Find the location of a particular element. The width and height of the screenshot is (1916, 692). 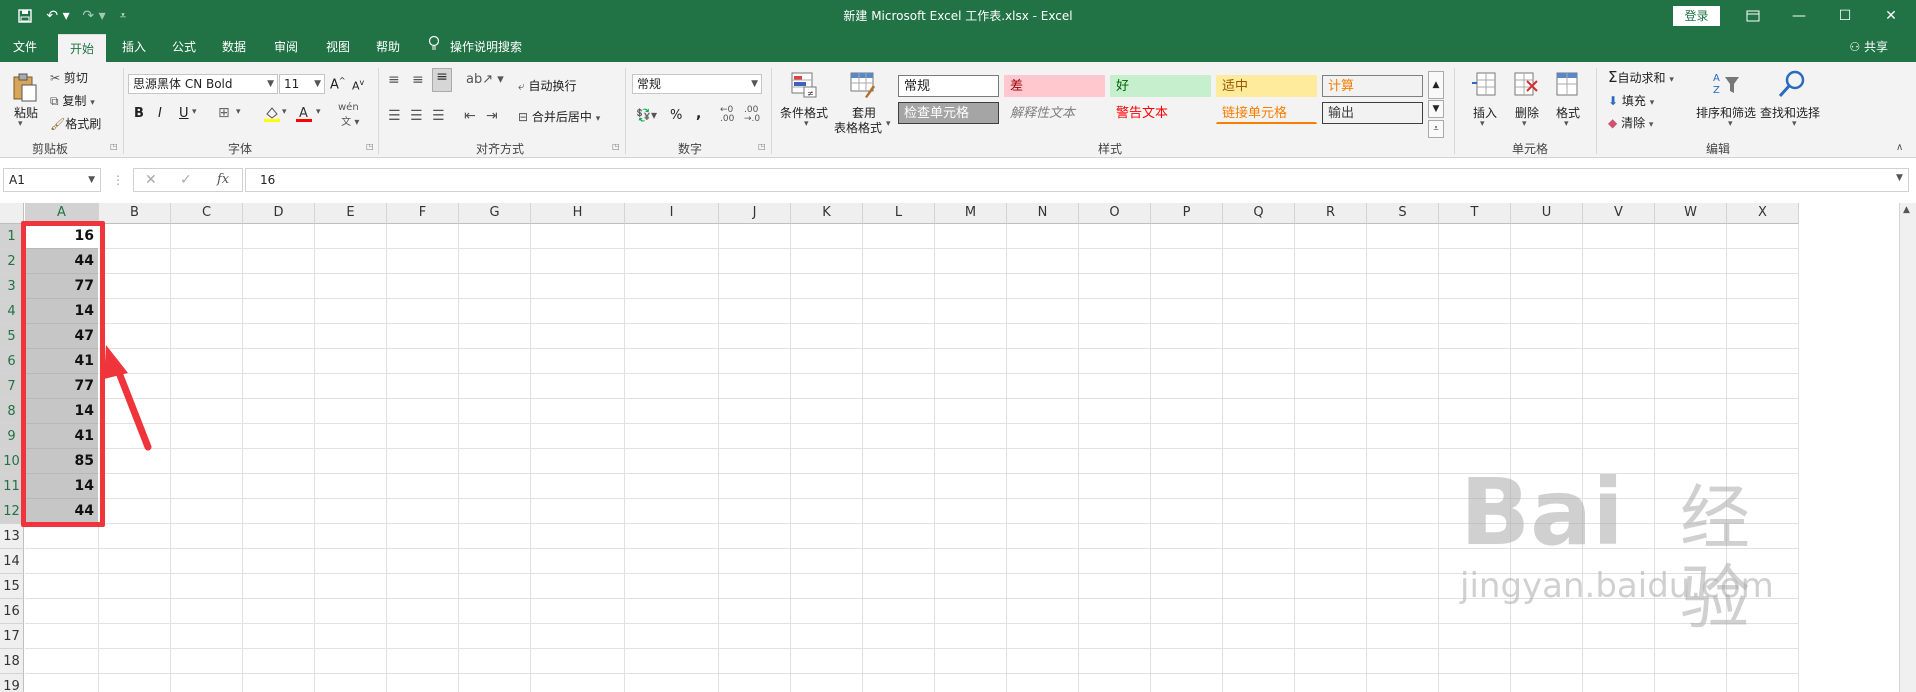

table-format-label-2: 表格格式 is located at coordinates (858, 127).